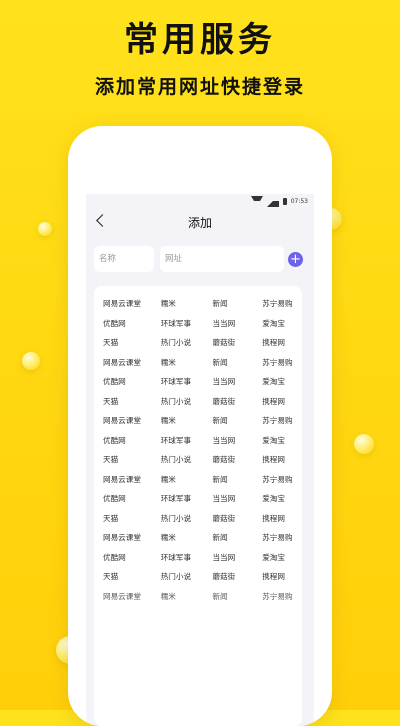 The image size is (400, 726). Describe the element at coordinates (200, 40) in the screenshot. I see `promo-title: 常用服务` at that location.